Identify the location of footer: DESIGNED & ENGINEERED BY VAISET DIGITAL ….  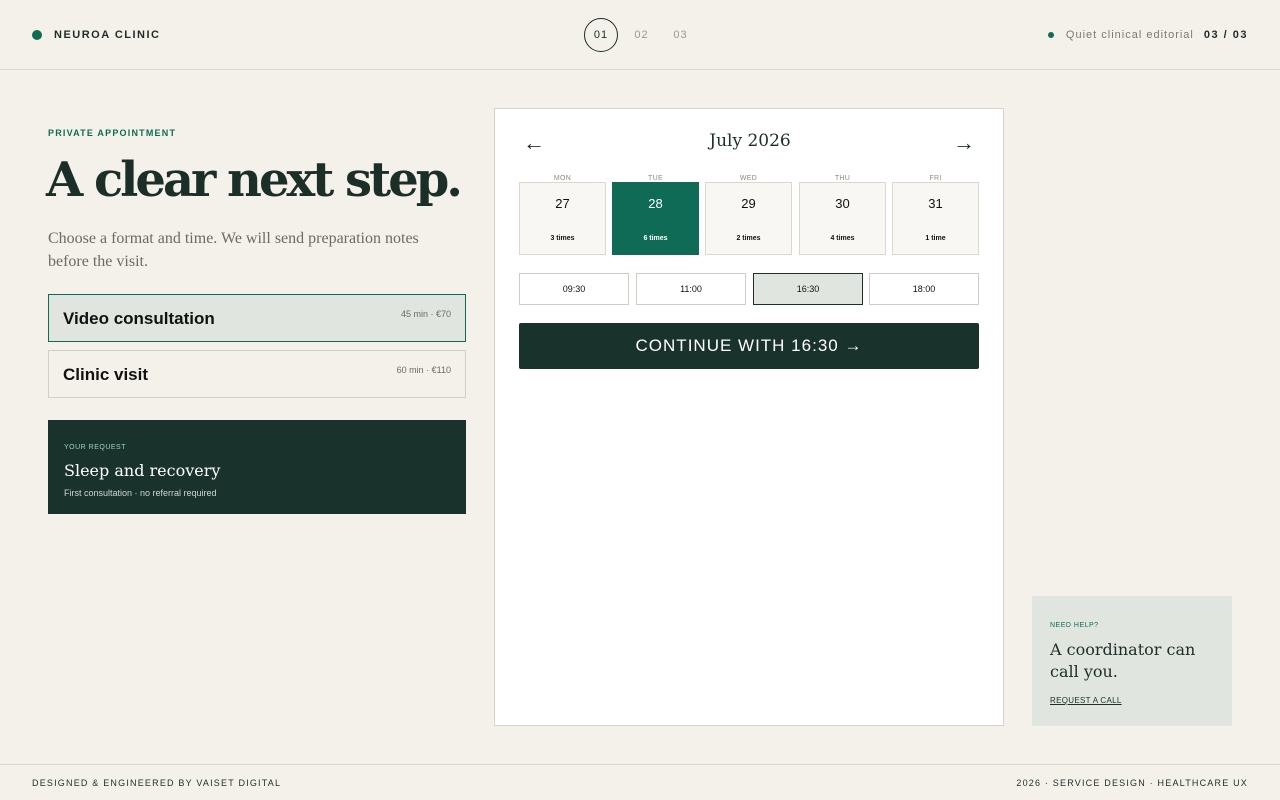
(640, 782).